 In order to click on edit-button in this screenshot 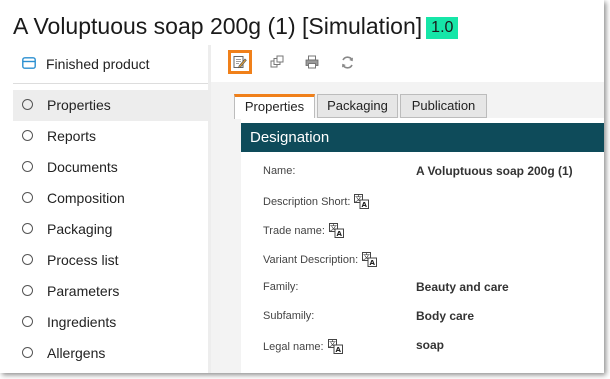, I will do `click(240, 62)`.